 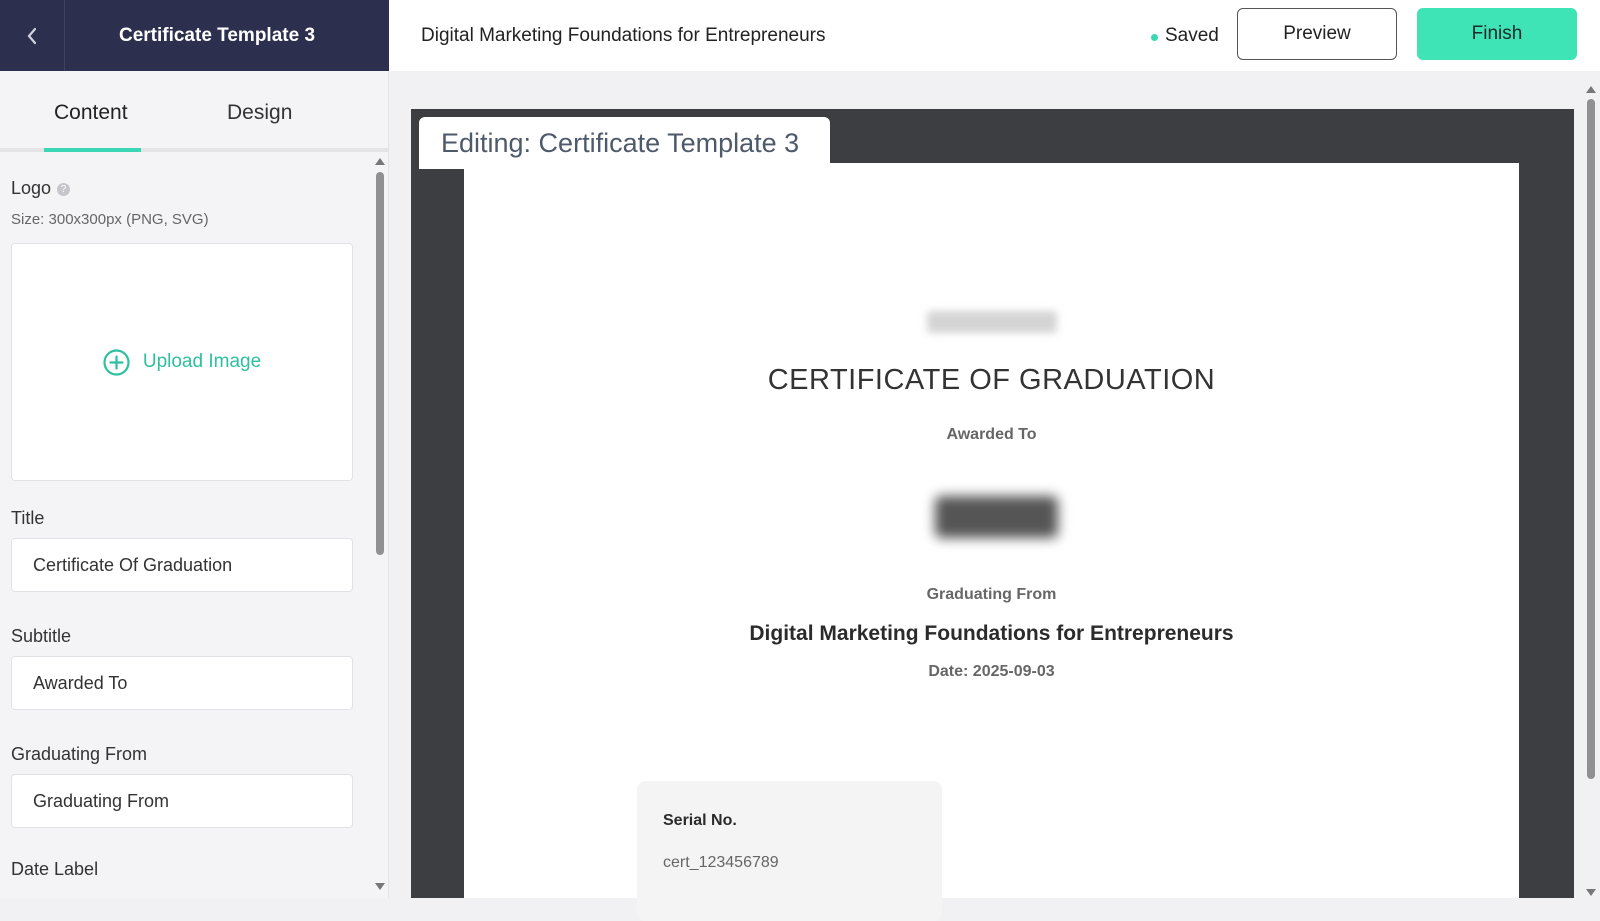 What do you see at coordinates (79, 754) in the screenshot?
I see `graduating-from-label: Graduating From` at bounding box center [79, 754].